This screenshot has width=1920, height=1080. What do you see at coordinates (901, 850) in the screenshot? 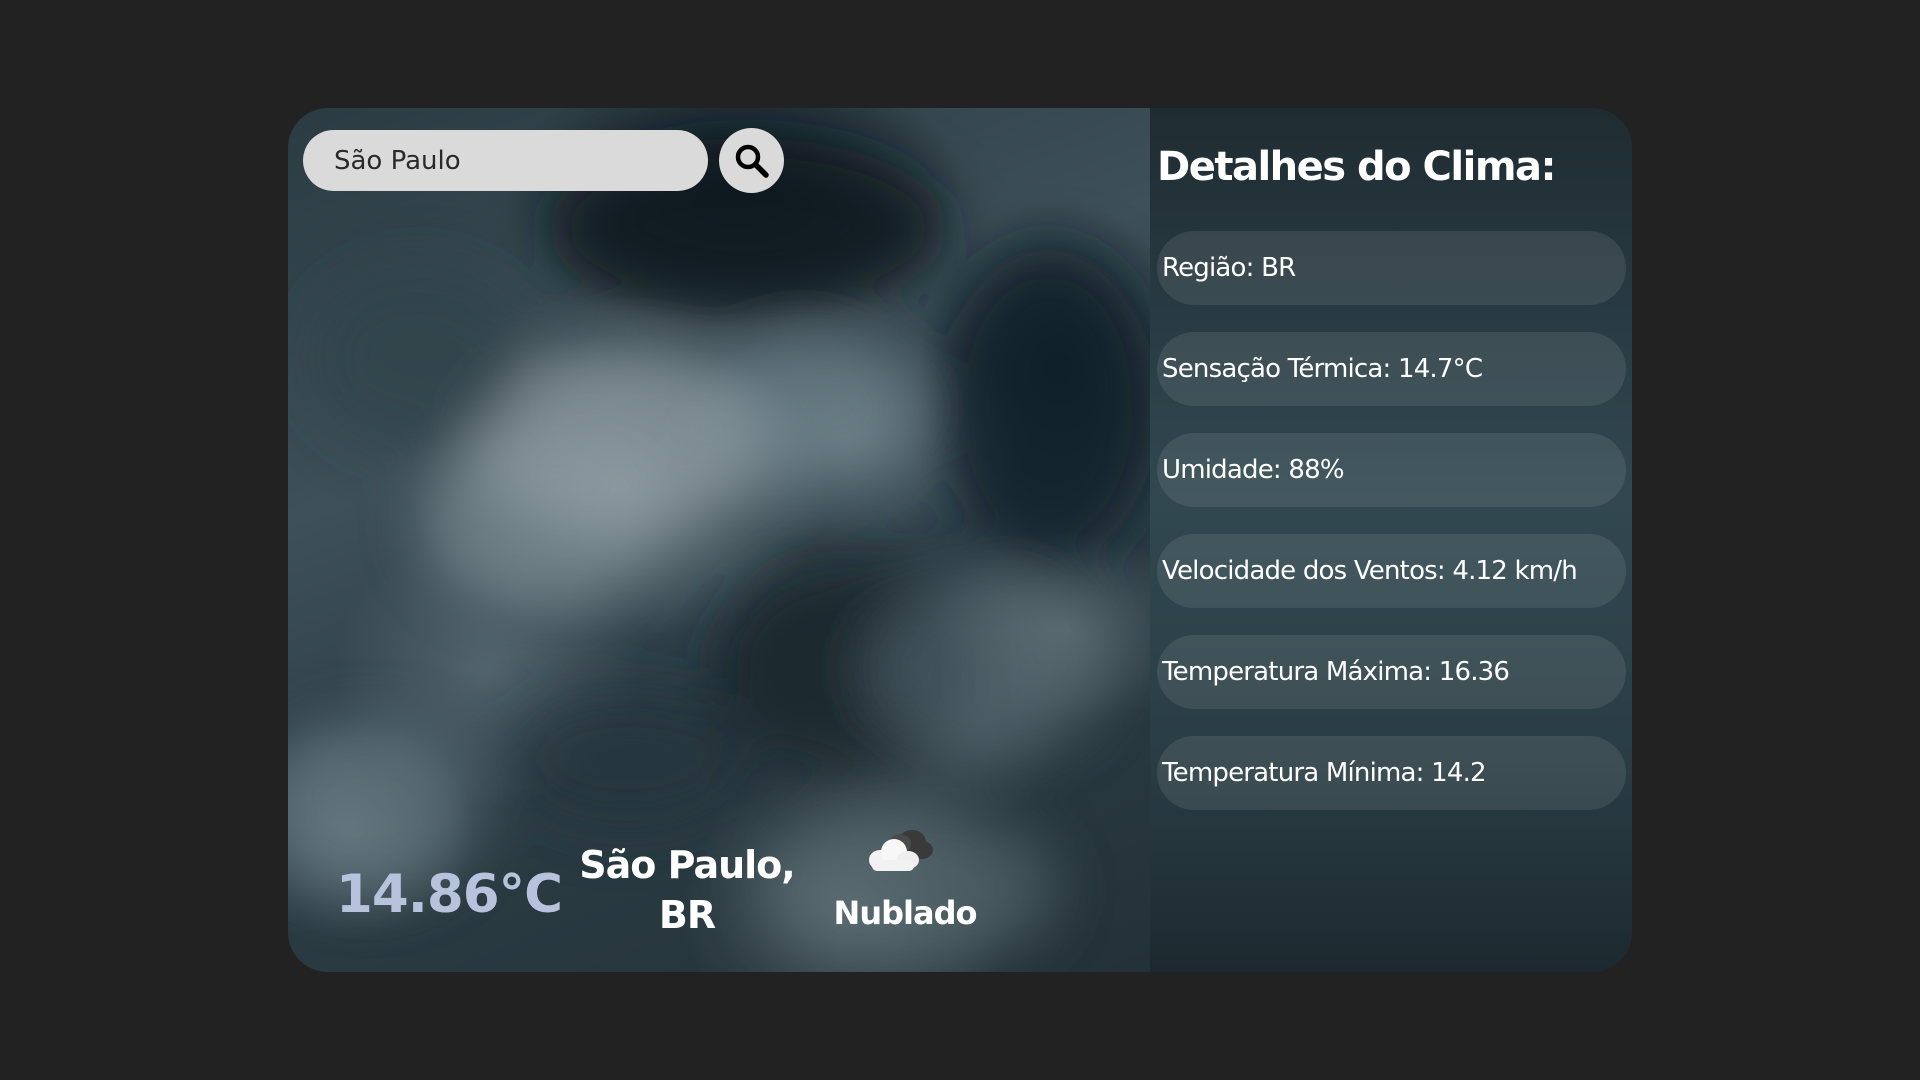
I see `cloud-icon` at bounding box center [901, 850].